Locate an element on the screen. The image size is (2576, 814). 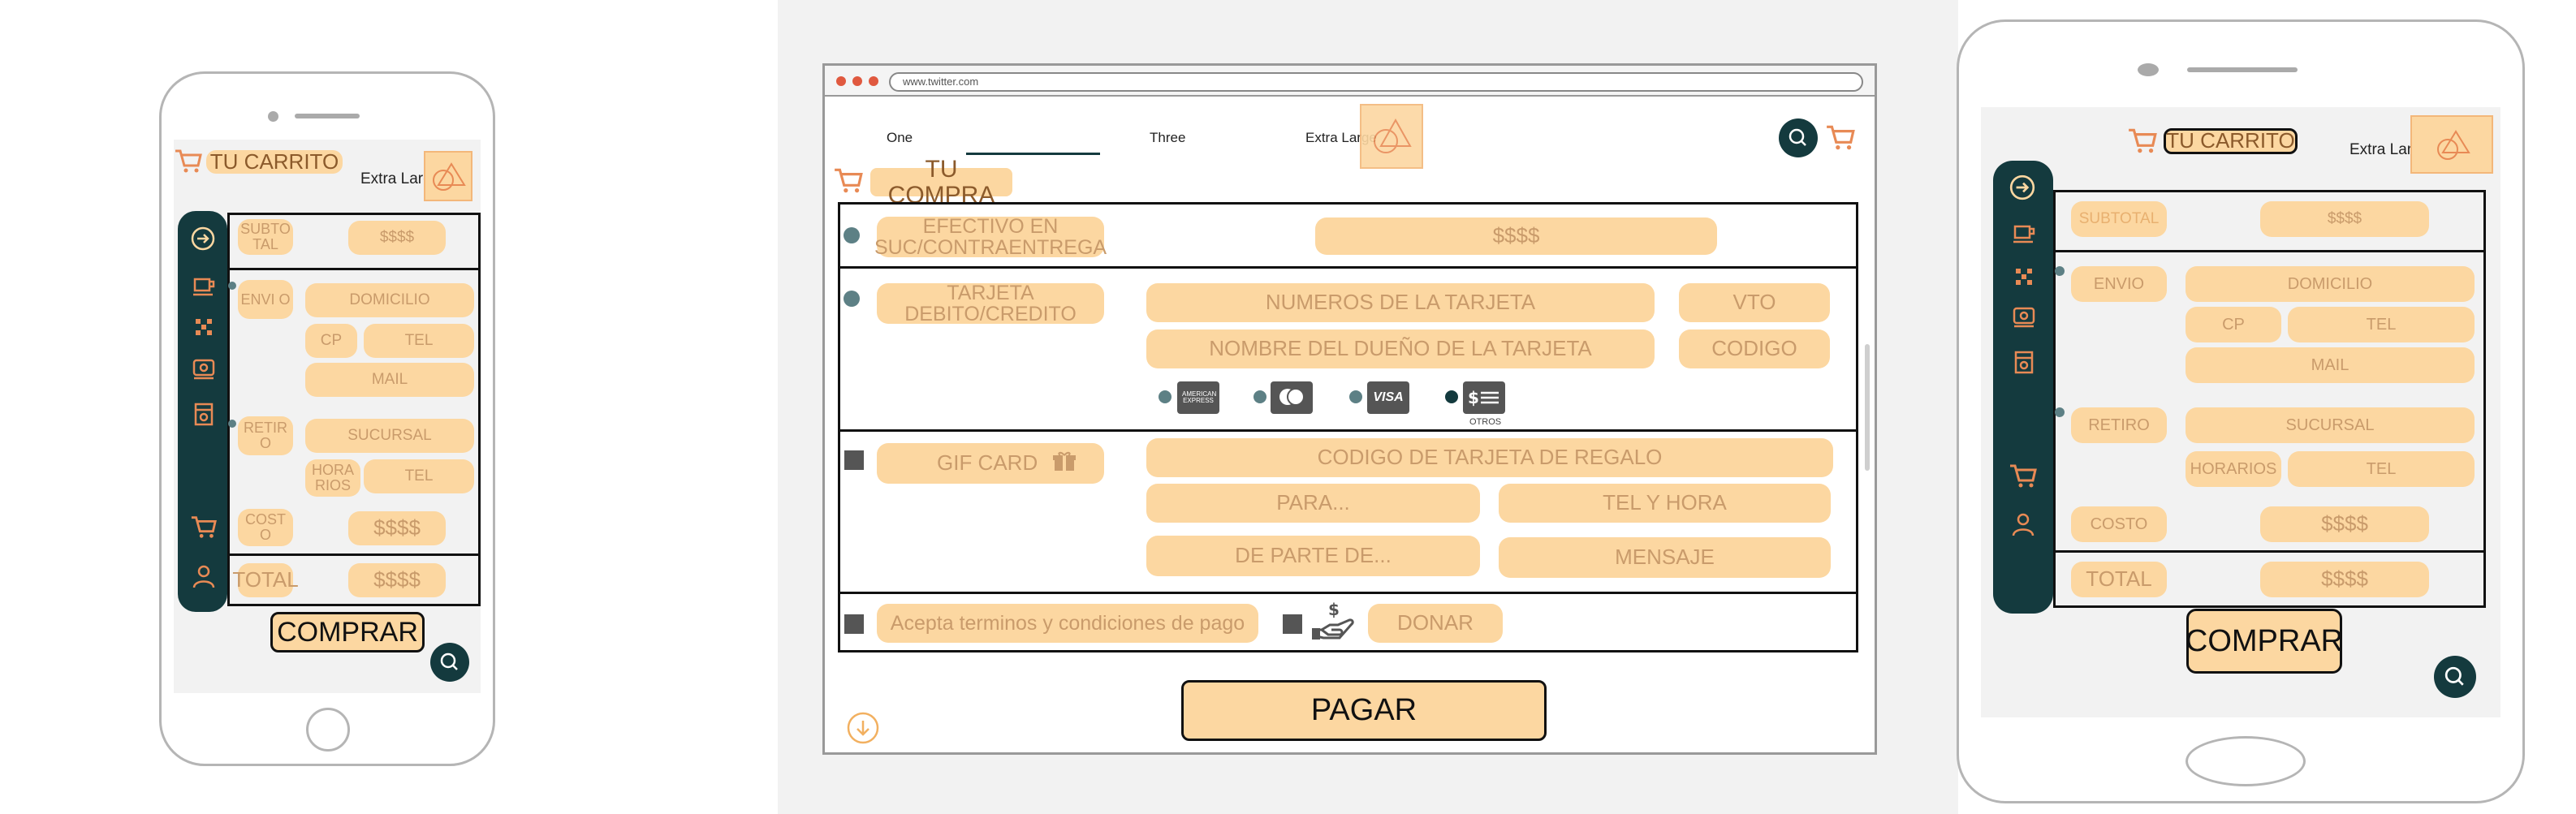
mastercard-radio is located at coordinates (1259, 396).